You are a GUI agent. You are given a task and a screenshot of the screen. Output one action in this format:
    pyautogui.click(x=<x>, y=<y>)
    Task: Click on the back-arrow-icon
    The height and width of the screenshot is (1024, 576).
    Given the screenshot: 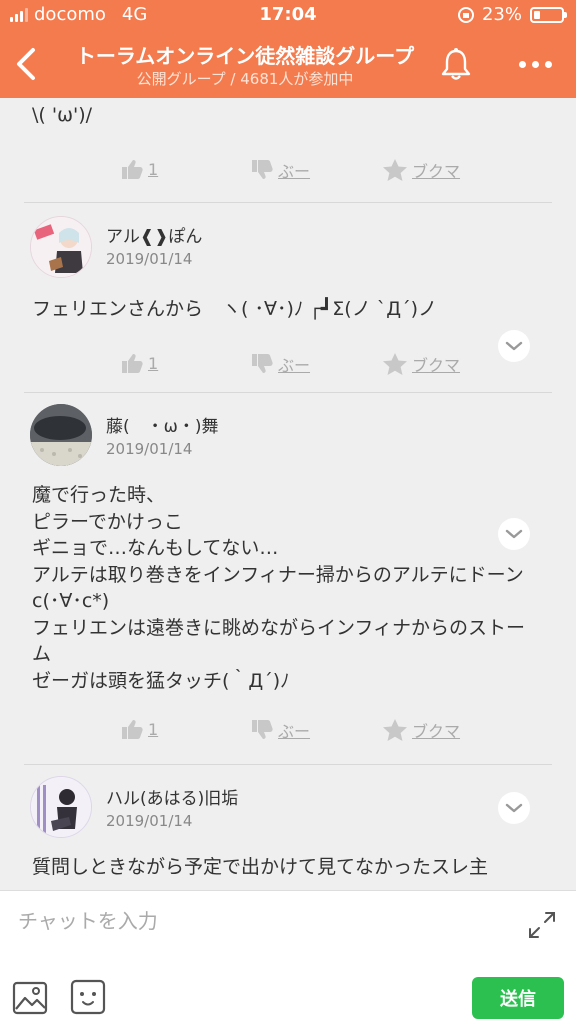 What is the action you would take?
    pyautogui.click(x=26, y=64)
    